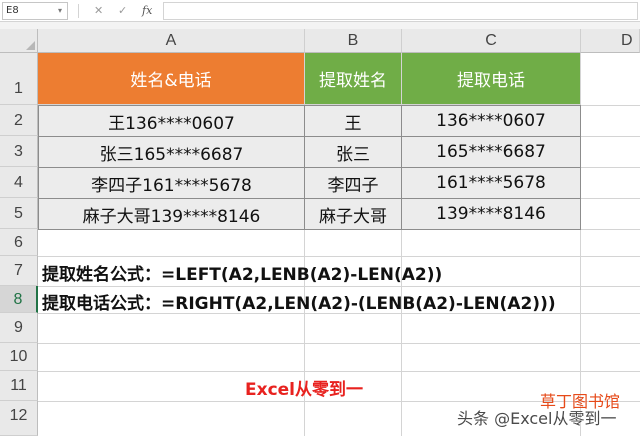  Describe the element at coordinates (98, 11) in the screenshot. I see `cancel-icon: ✕` at that location.